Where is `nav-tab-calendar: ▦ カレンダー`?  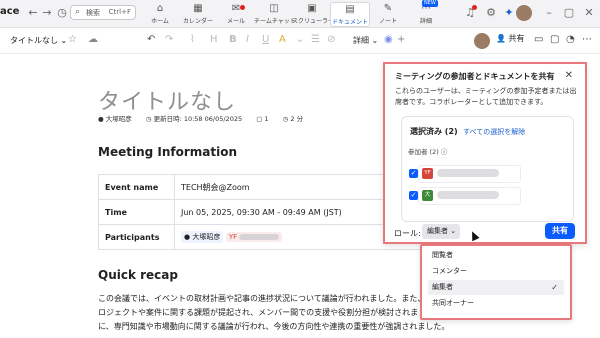 nav-tab-calendar: ▦ カレンダー is located at coordinates (198, 14).